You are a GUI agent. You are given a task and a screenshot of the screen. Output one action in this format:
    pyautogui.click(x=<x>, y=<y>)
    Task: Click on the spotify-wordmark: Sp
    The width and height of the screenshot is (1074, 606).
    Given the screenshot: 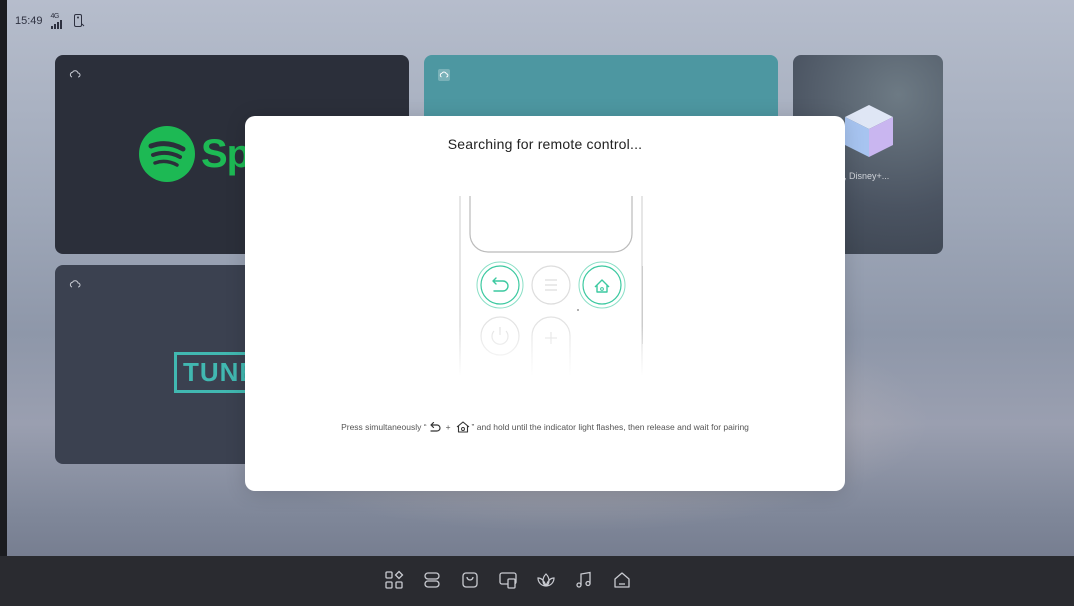 What is the action you would take?
    pyautogui.click(x=226, y=153)
    